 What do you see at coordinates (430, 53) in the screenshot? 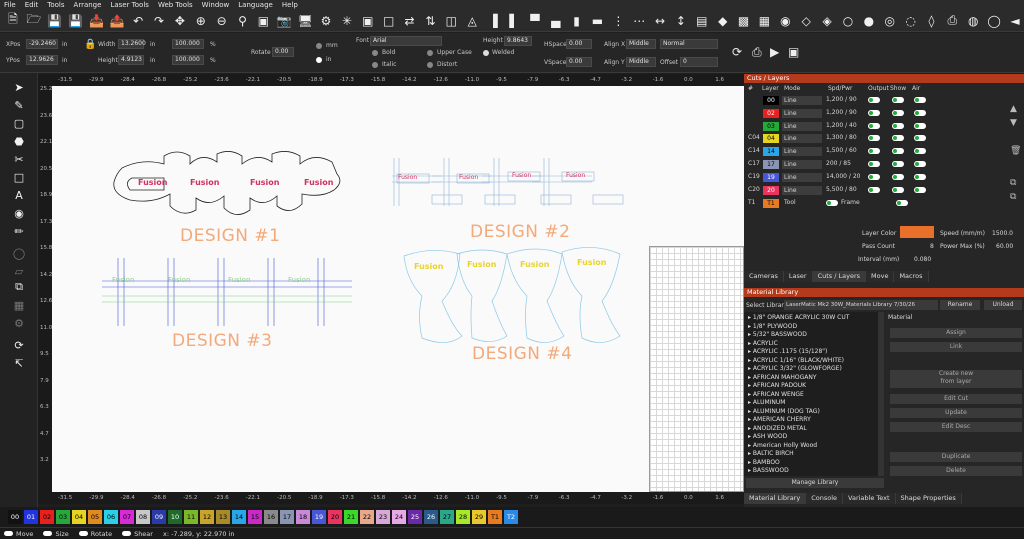
I see `upper-case-checkbox` at bounding box center [430, 53].